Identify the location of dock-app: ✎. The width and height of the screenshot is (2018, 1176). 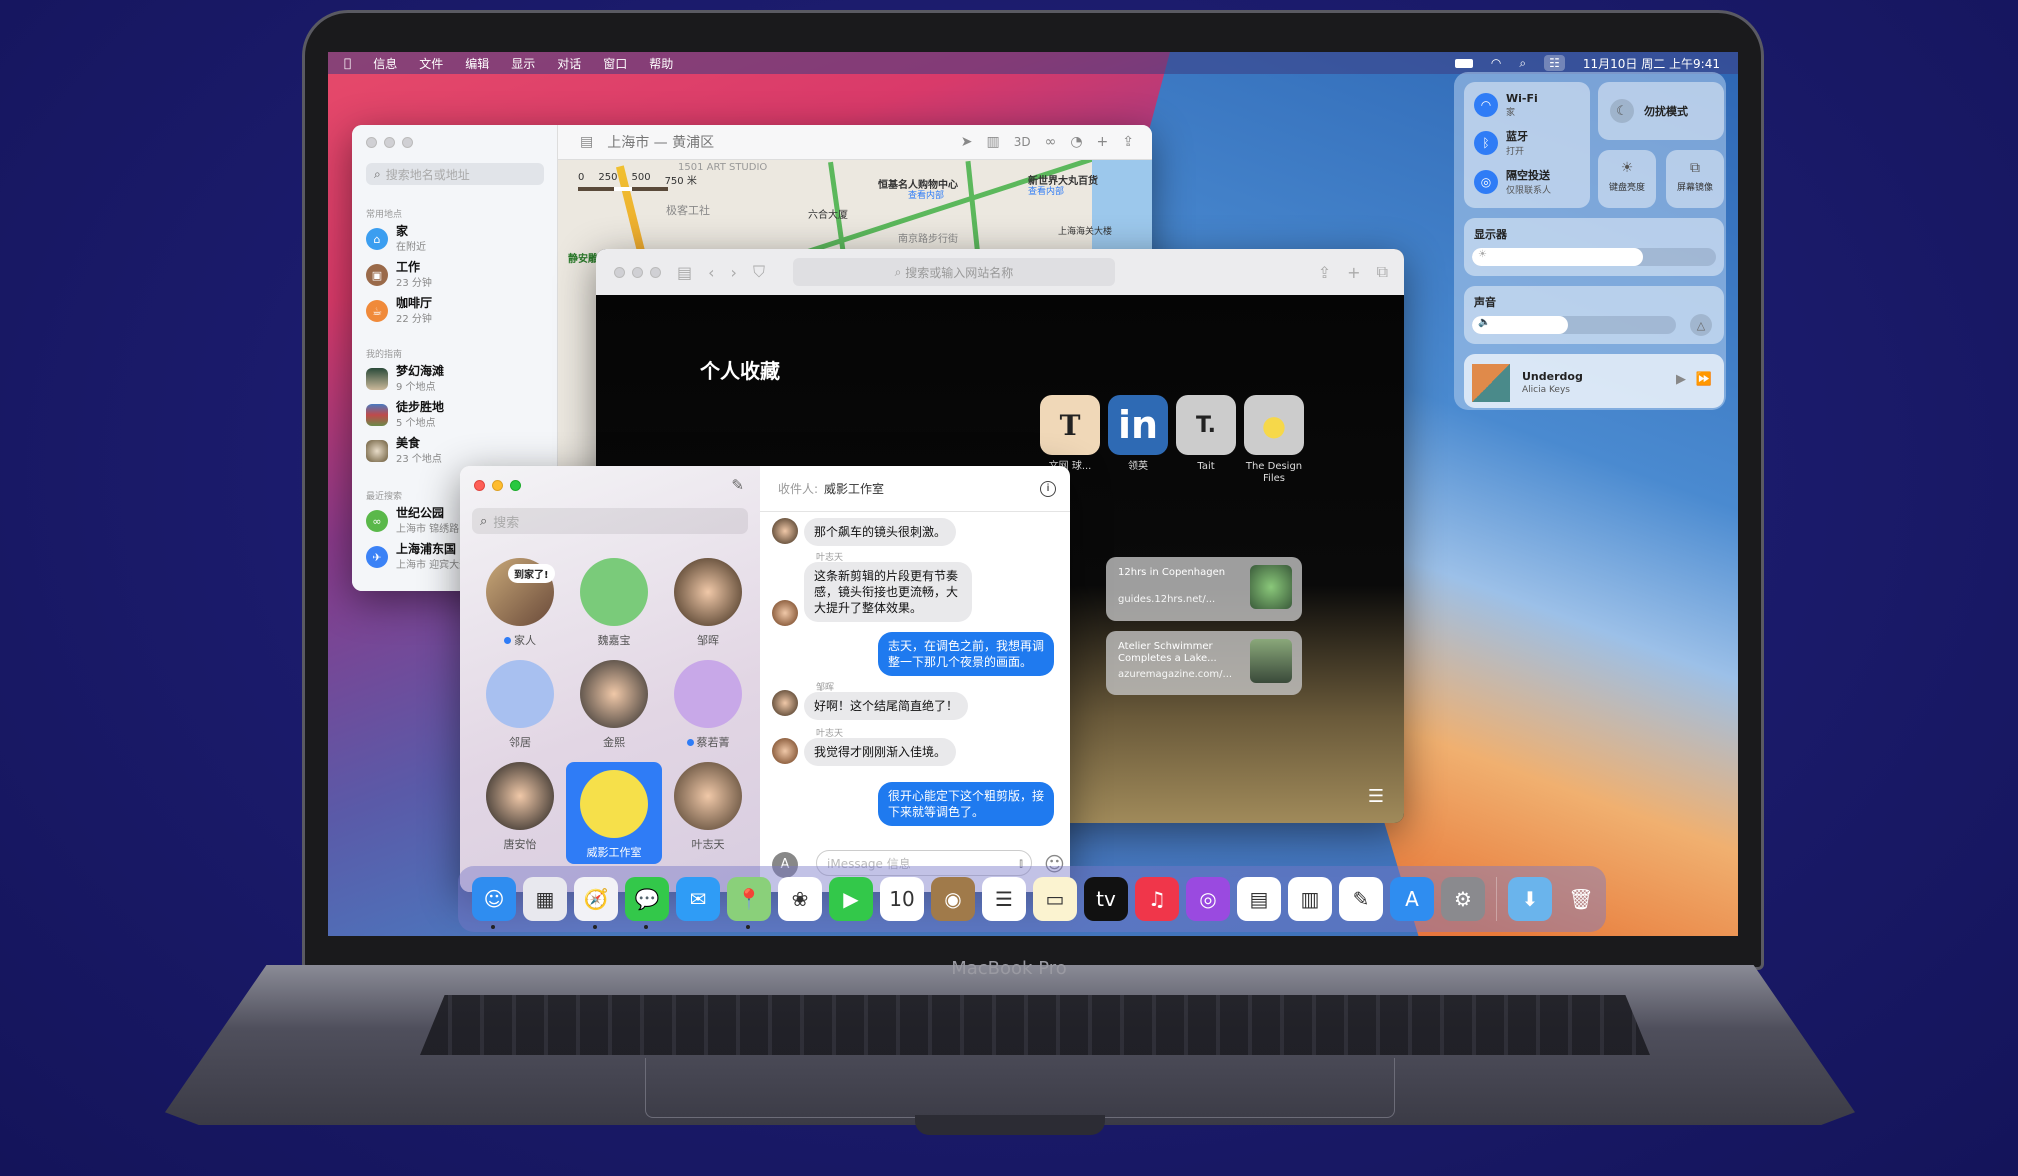
(1361, 899).